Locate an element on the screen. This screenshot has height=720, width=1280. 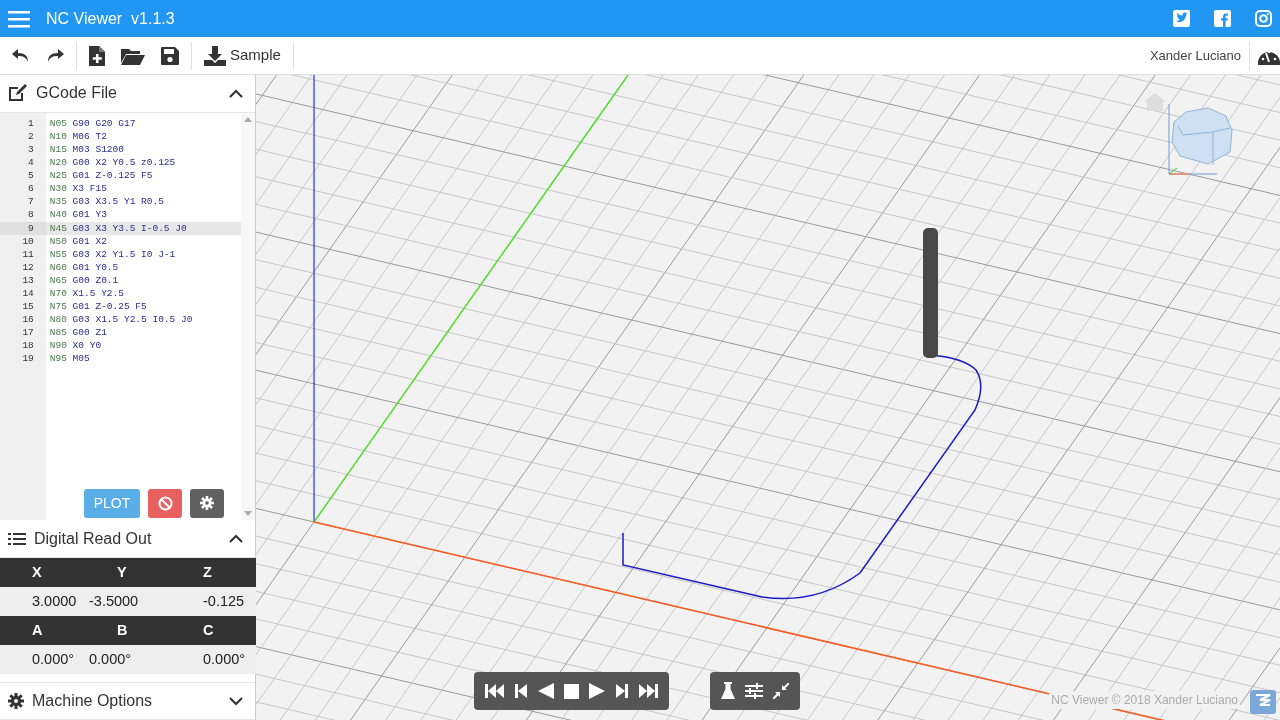
code-line: N05 G90 G20 G17 is located at coordinates (143, 123).